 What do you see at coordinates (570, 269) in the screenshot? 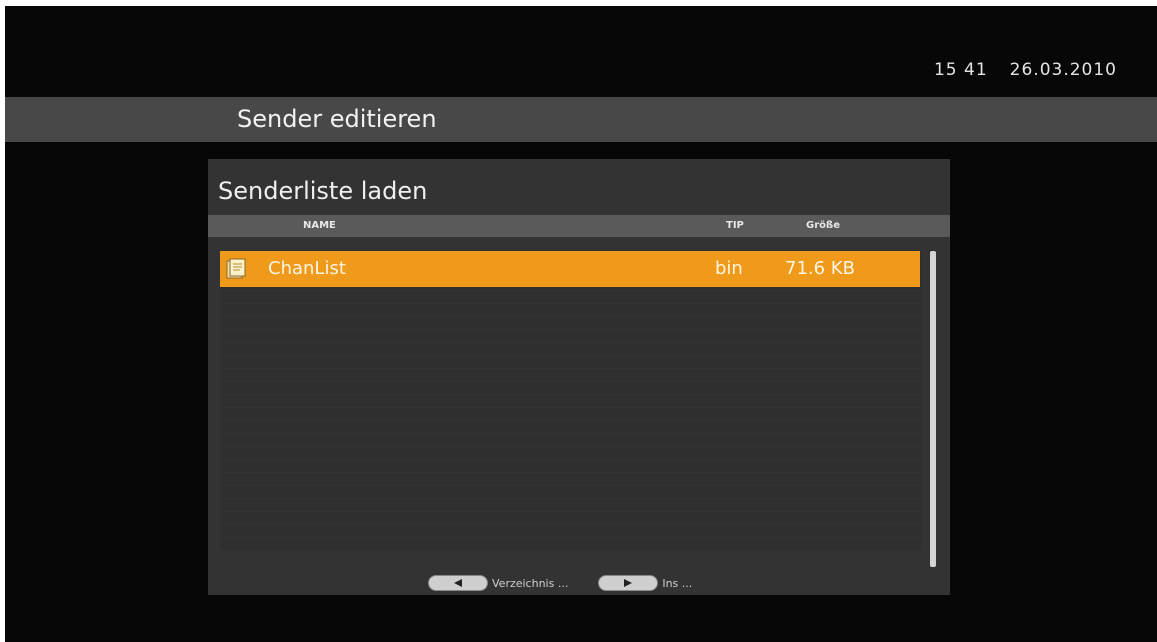
I see `file-row-selected: ChanList bin 71.6 KB` at bounding box center [570, 269].